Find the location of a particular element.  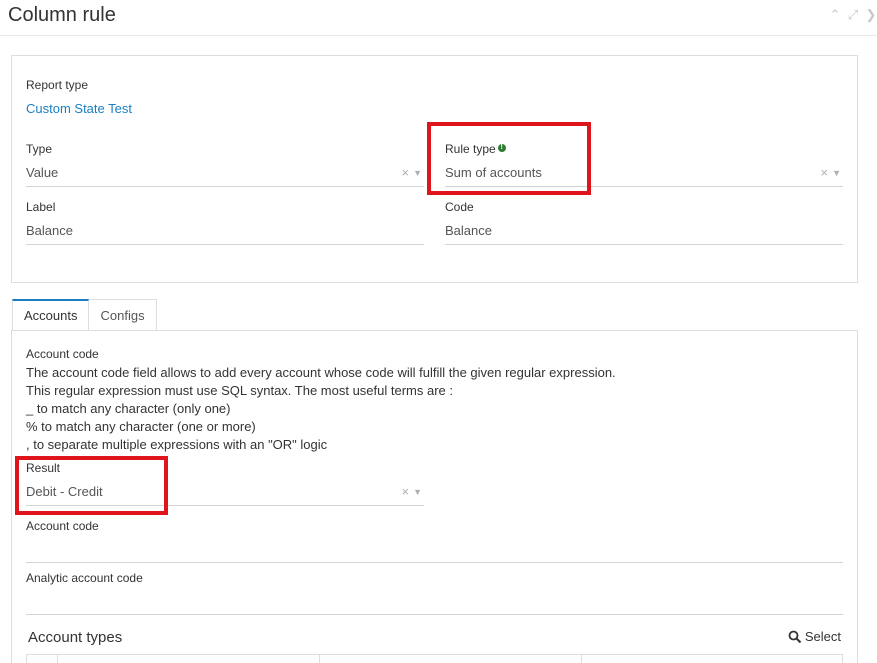

select-button: Select is located at coordinates (814, 636).